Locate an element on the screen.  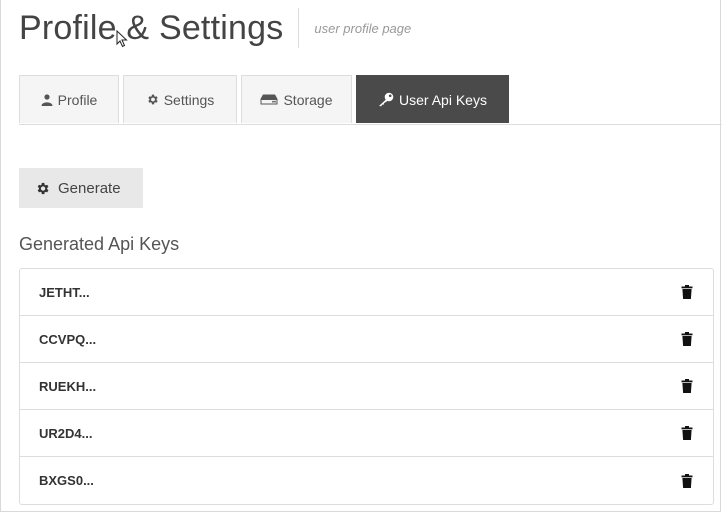
tab-profile: Profile is located at coordinates (69, 99).